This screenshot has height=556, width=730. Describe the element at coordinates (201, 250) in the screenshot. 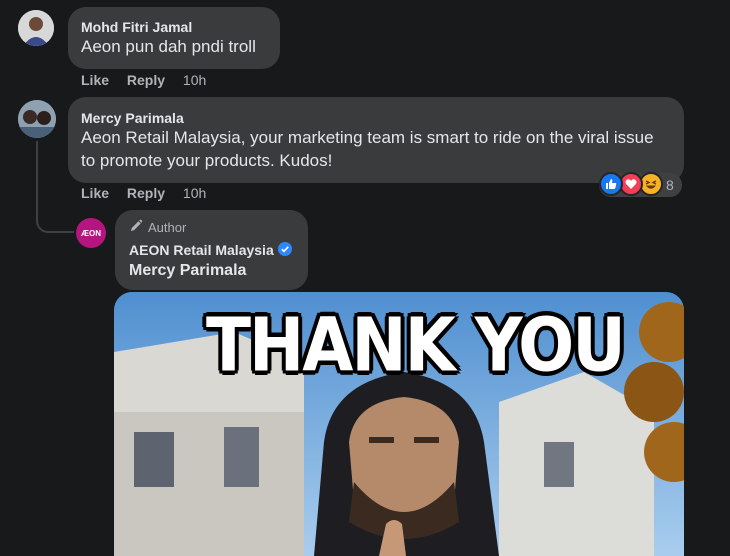

I see `reply-author: AEON Retail Malaysia` at that location.